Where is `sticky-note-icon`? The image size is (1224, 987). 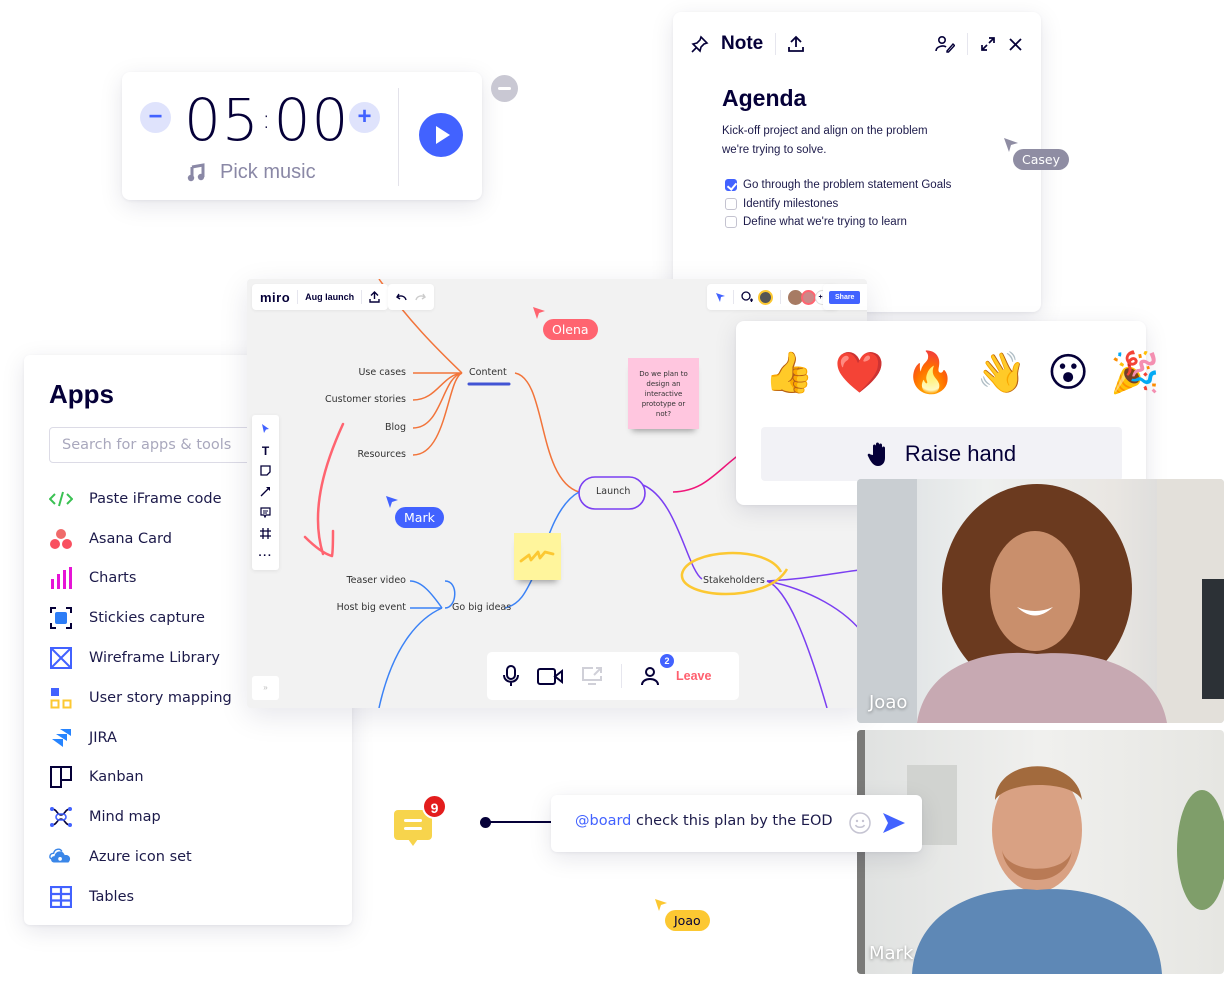 sticky-note-icon is located at coordinates (265, 472).